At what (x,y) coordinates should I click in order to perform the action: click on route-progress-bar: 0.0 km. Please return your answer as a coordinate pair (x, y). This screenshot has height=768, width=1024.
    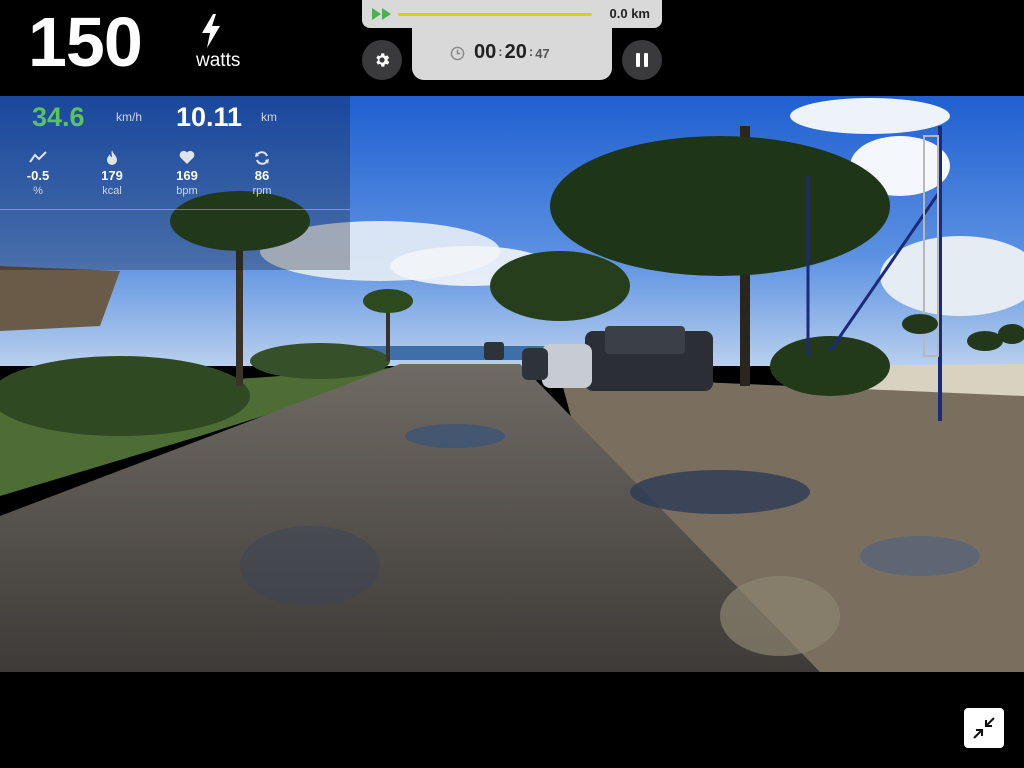
    Looking at the image, I should click on (512, 14).